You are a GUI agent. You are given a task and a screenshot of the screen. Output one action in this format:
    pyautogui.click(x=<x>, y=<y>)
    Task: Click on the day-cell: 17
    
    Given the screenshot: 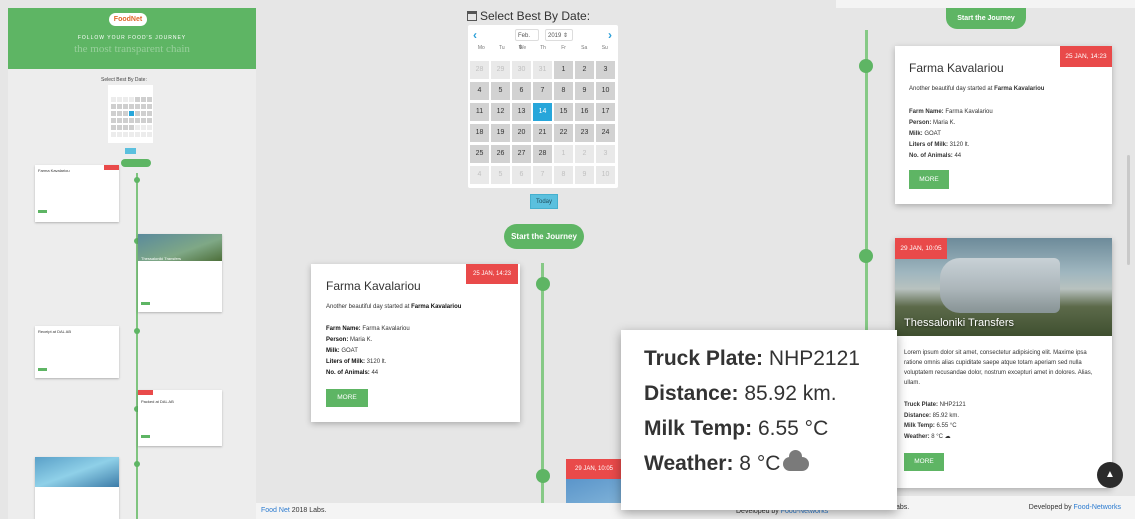 What is the action you would take?
    pyautogui.click(x=605, y=112)
    